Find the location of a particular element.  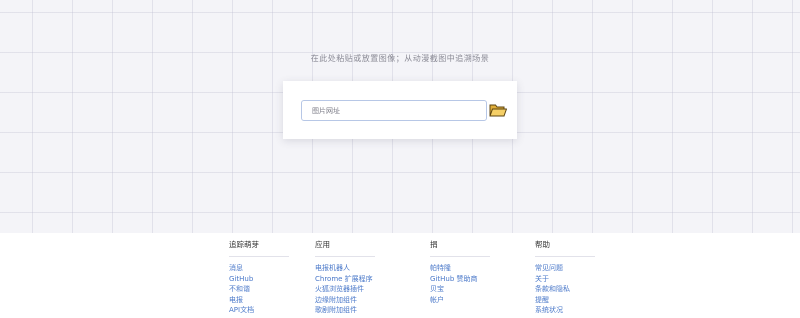

footer-link-paypal: 贝宝 is located at coordinates (460, 289).